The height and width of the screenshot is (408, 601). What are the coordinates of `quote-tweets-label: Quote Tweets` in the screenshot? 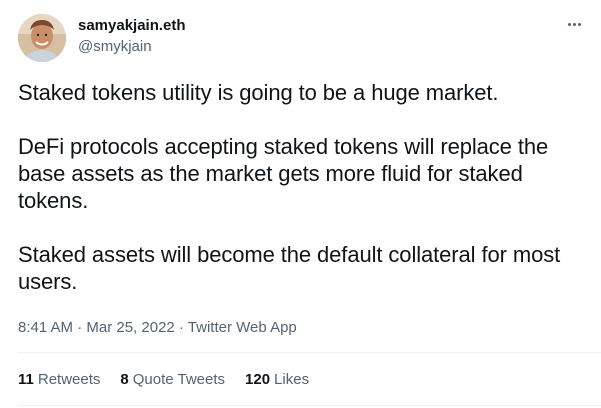 It's located at (179, 379).